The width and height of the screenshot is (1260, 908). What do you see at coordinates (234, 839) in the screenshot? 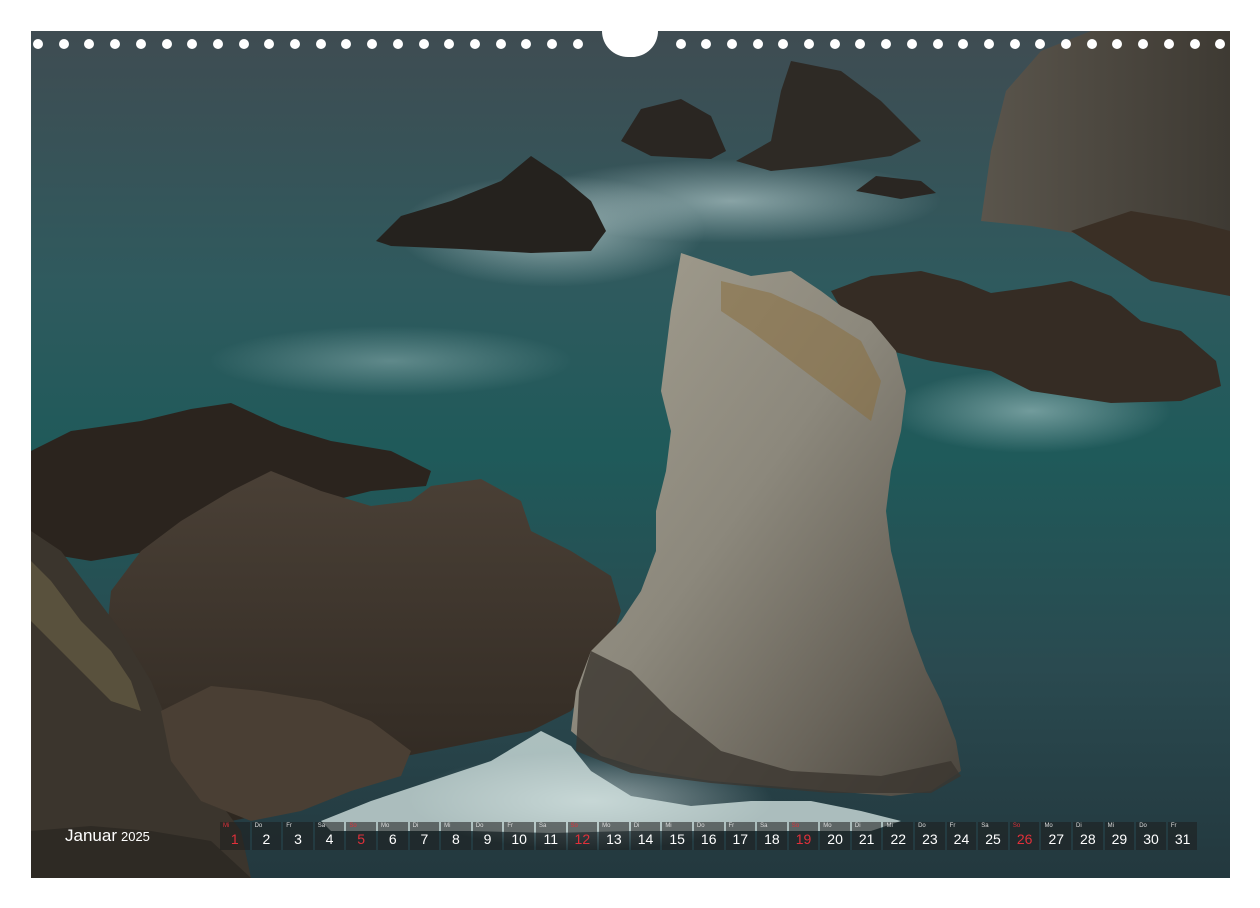
I see `day-number: 1` at bounding box center [234, 839].